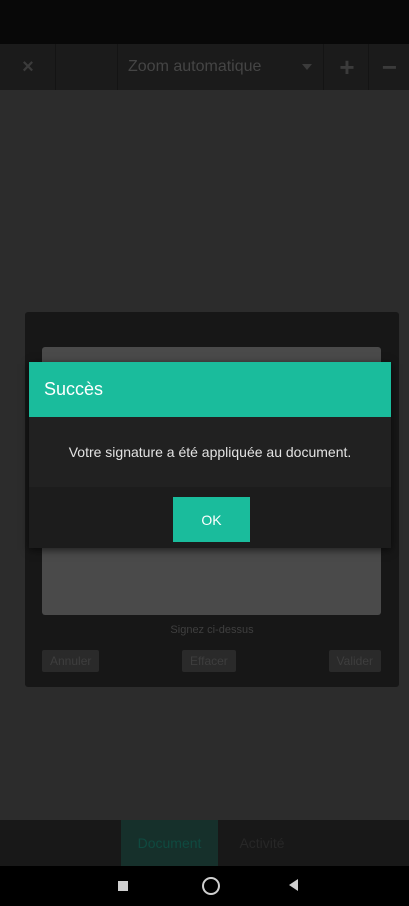 The width and height of the screenshot is (409, 906). I want to click on zoom-in-button: +, so click(347, 67).